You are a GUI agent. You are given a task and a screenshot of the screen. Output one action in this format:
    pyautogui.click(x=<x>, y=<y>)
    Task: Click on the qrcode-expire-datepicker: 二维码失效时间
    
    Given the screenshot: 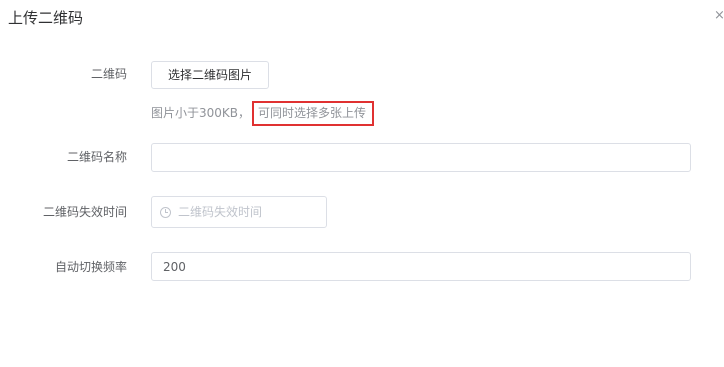 What is the action you would take?
    pyautogui.click(x=239, y=212)
    